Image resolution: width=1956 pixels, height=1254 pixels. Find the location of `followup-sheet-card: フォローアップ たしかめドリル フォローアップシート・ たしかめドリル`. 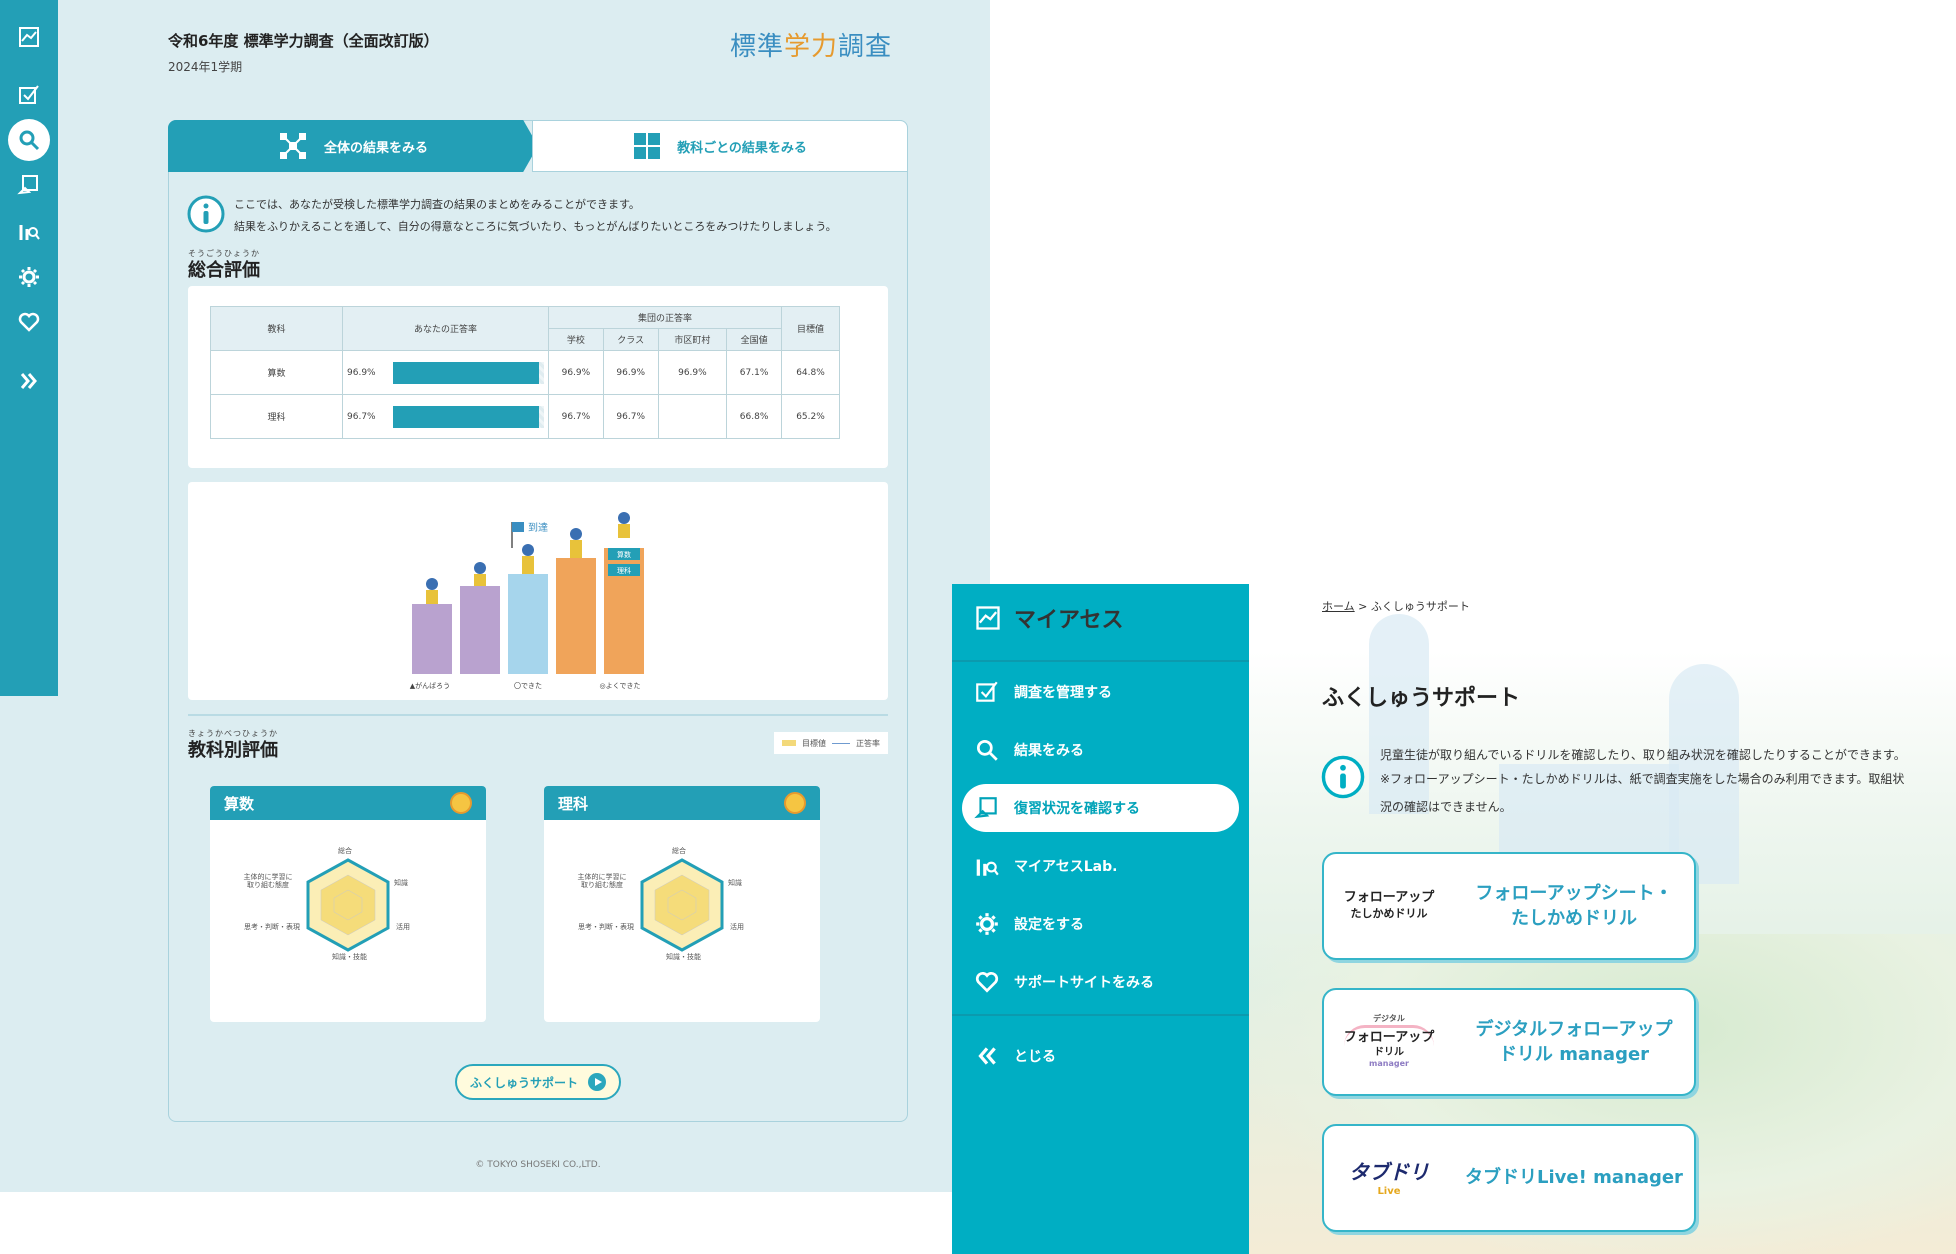

followup-sheet-card: フォローアップ たしかめドリル フォローアップシート・ たしかめドリル is located at coordinates (1509, 906).